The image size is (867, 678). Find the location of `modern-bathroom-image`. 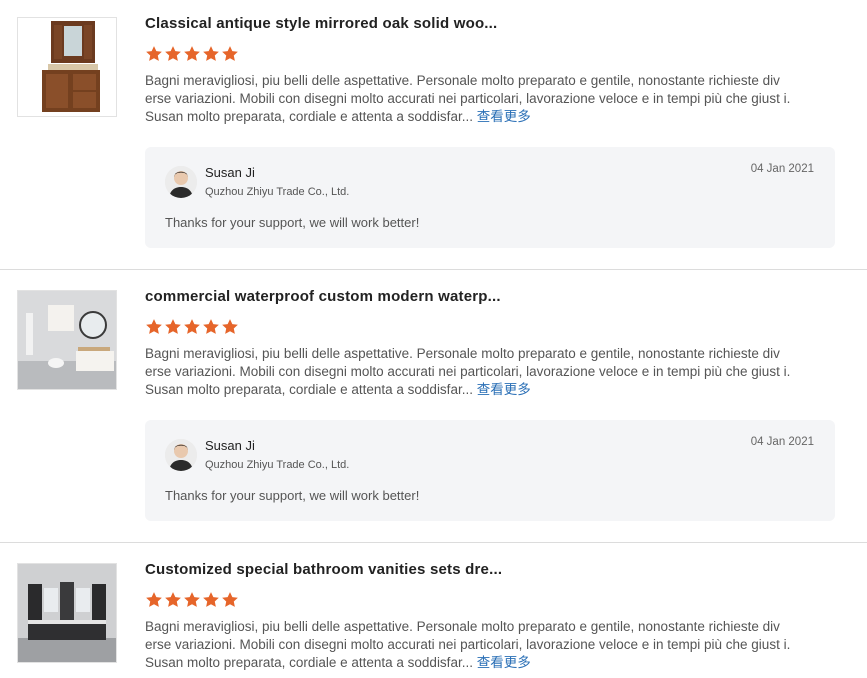

modern-bathroom-image is located at coordinates (67, 340).